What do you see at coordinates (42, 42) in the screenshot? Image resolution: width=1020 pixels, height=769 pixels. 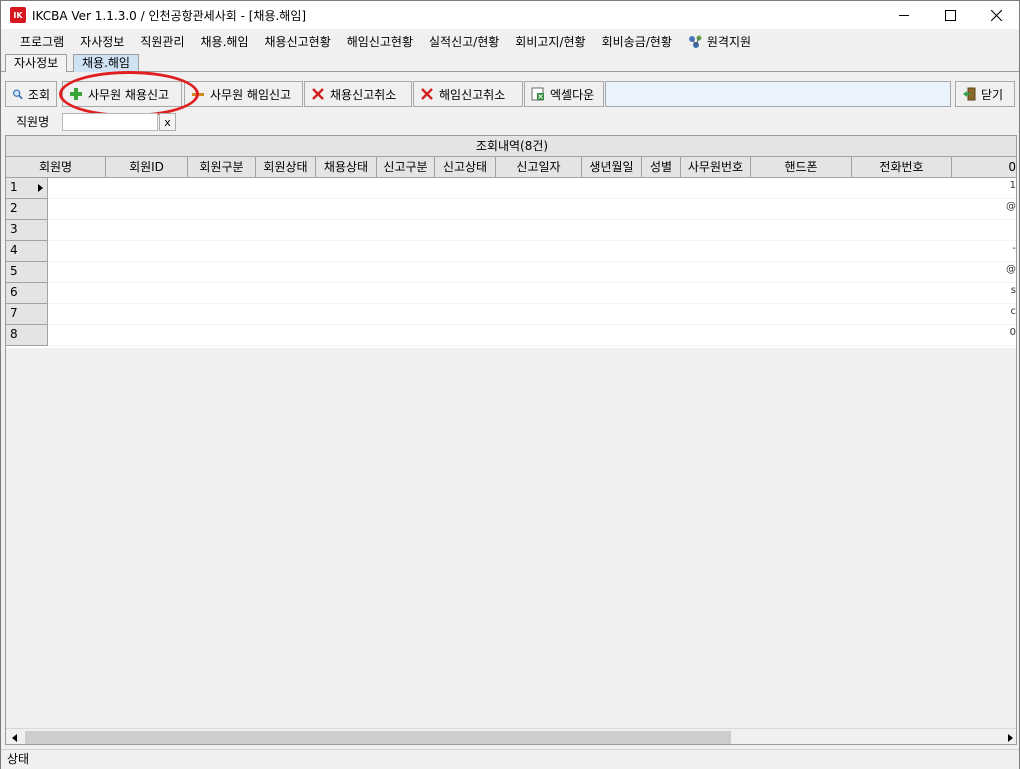 I see `menu-program: 프로그램` at bounding box center [42, 42].